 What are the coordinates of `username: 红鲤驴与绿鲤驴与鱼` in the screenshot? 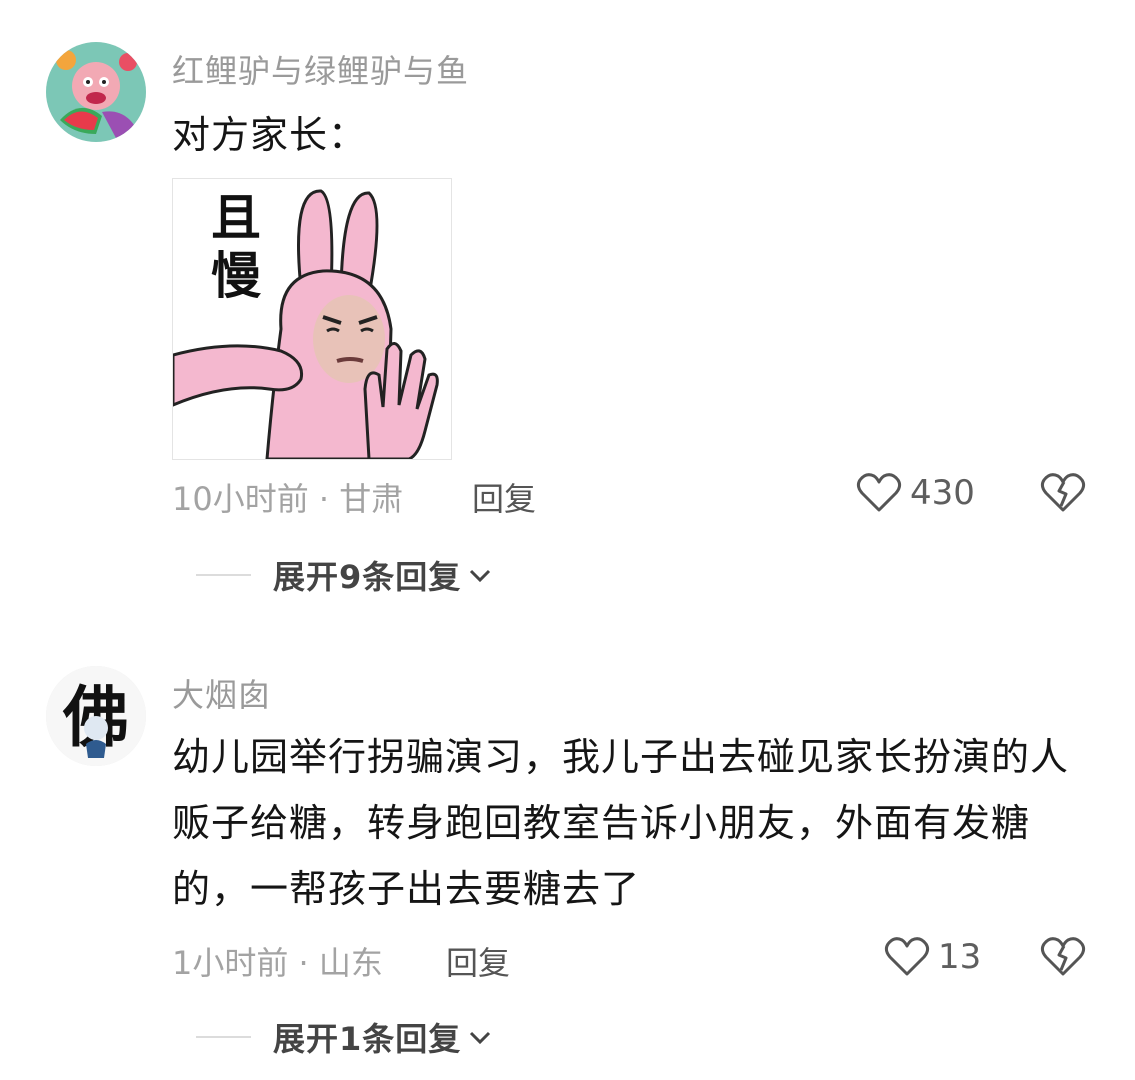 It's located at (320, 69).